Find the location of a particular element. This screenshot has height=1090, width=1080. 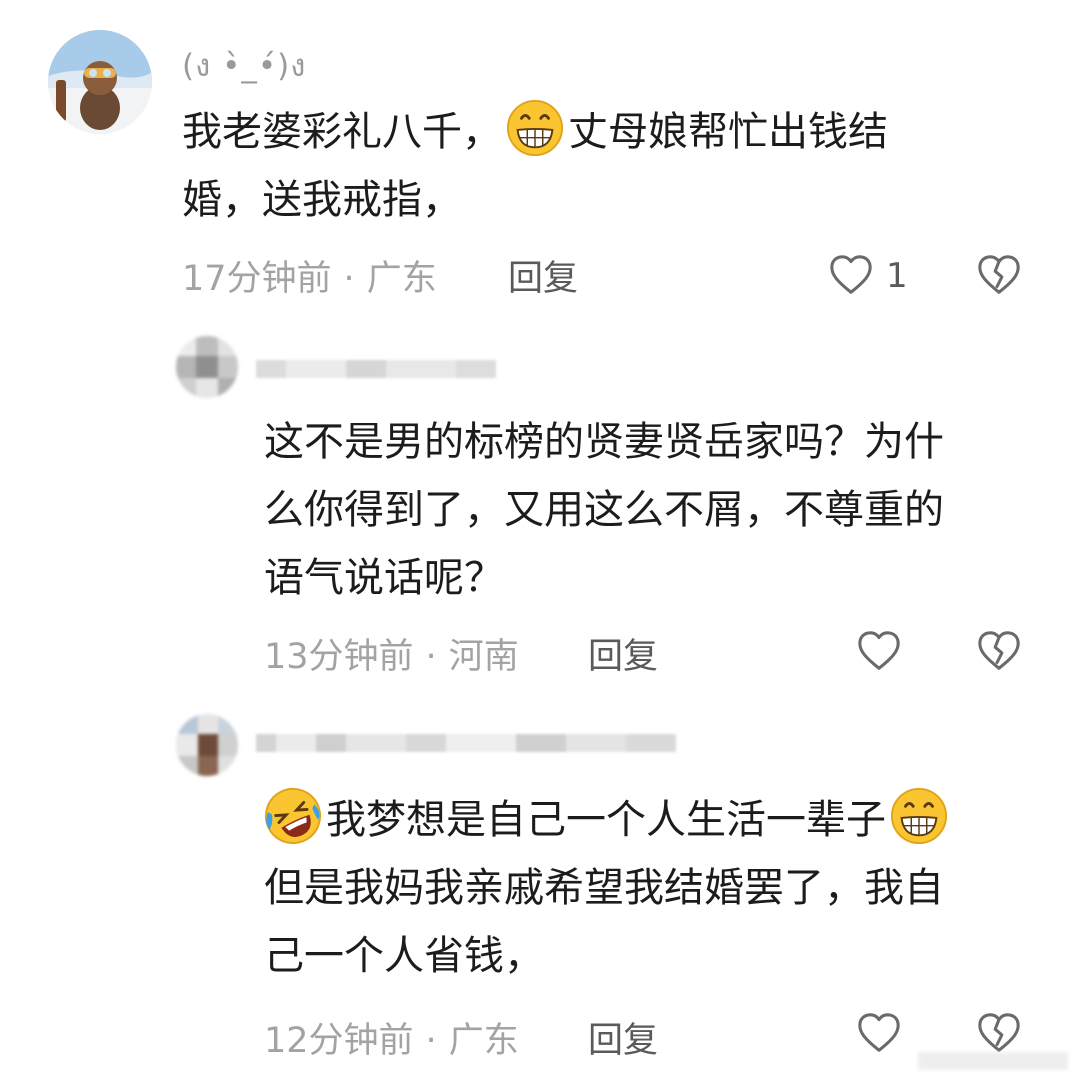

comment-text-part: 婚，送我戒指， is located at coordinates (322, 200).